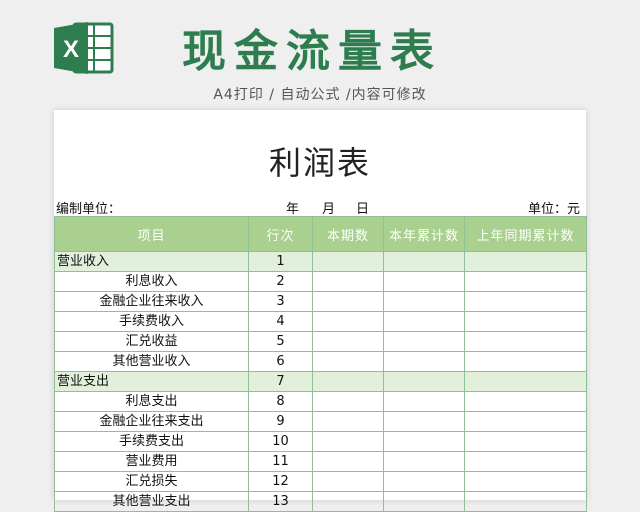 Image resolution: width=640 pixels, height=512 pixels. What do you see at coordinates (280, 401) in the screenshot?
I see `cell-seq: 8` at bounding box center [280, 401].